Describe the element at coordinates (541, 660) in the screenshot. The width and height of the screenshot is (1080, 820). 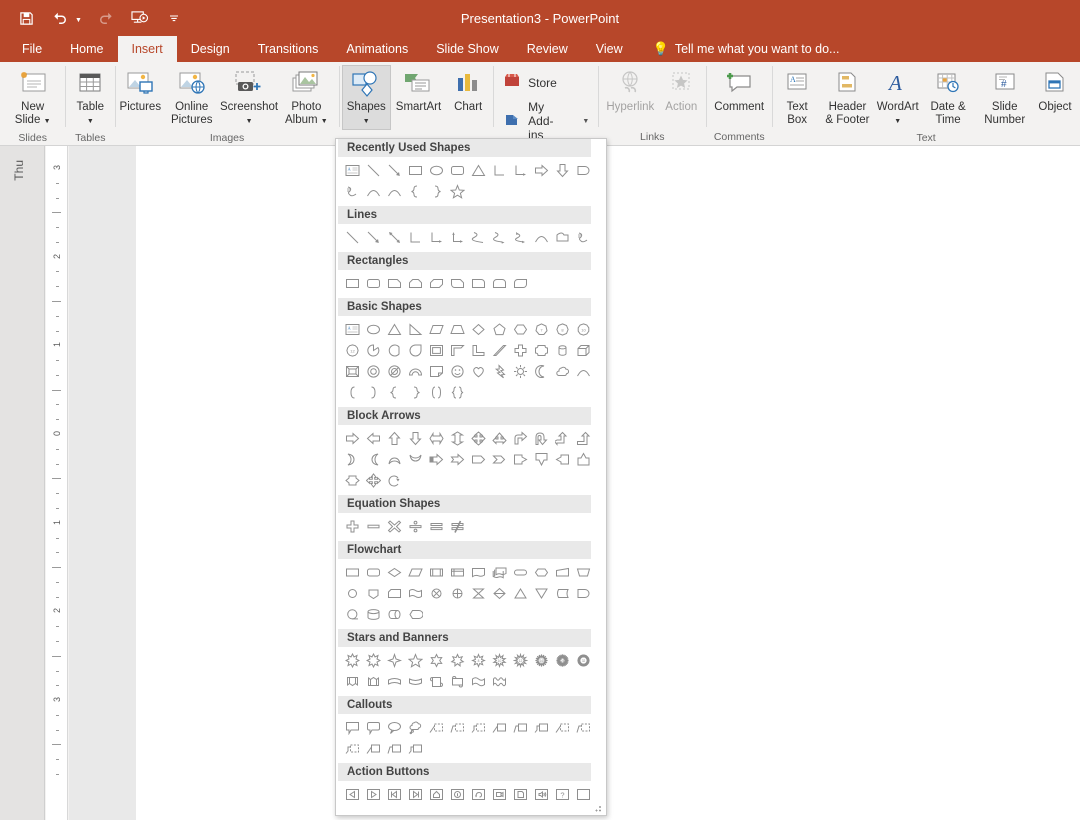
I see `shape-star-16-point: 16` at that location.